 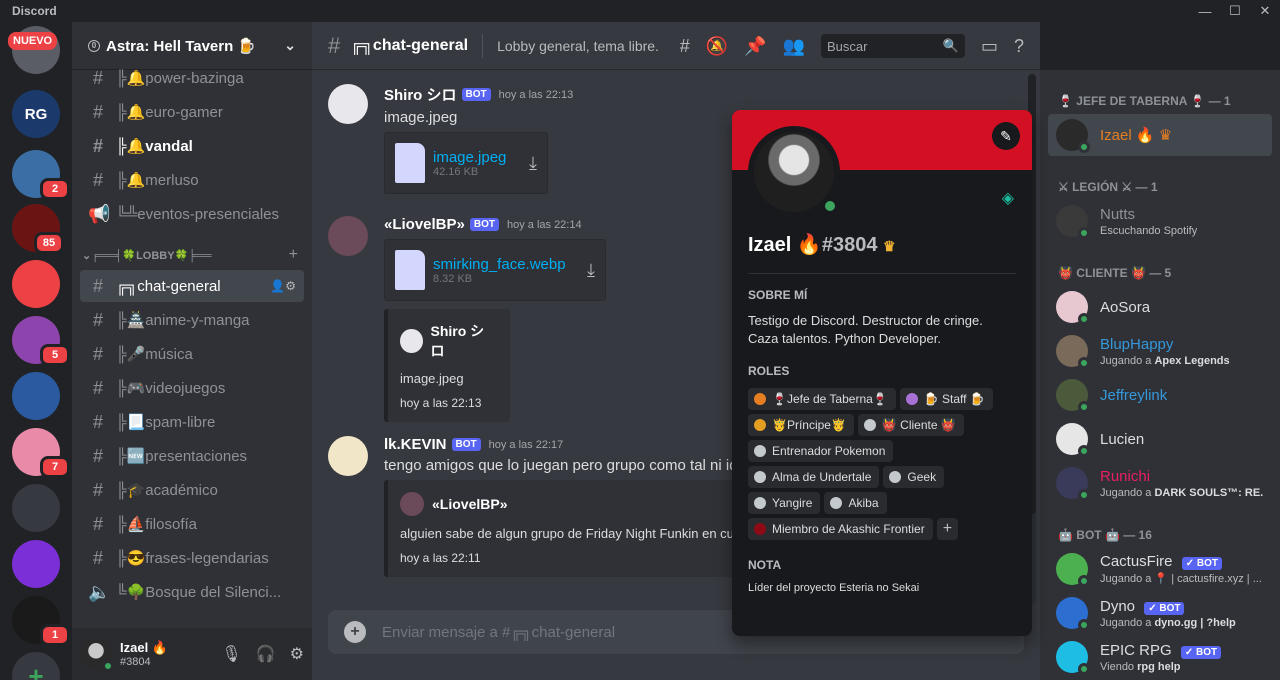 I want to click on channel-item: # ╠🎤música, so click(x=192, y=354).